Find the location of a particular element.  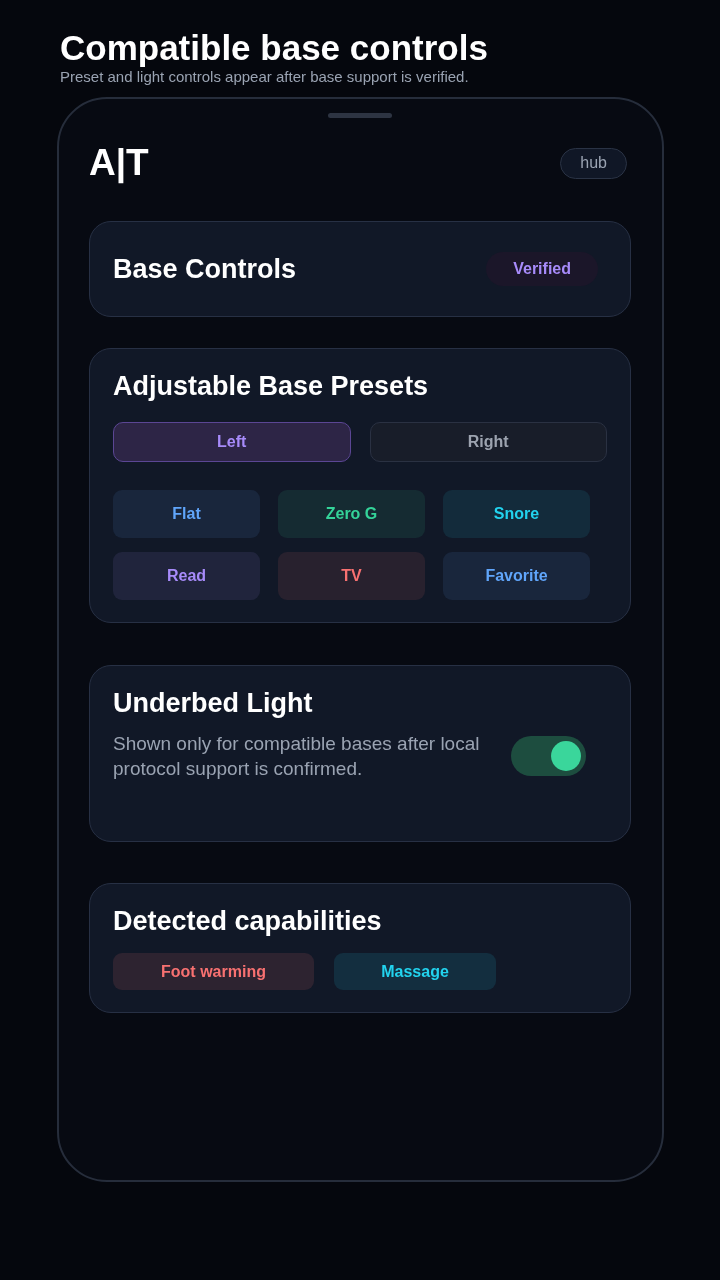

side-tab: Left is located at coordinates (232, 442).